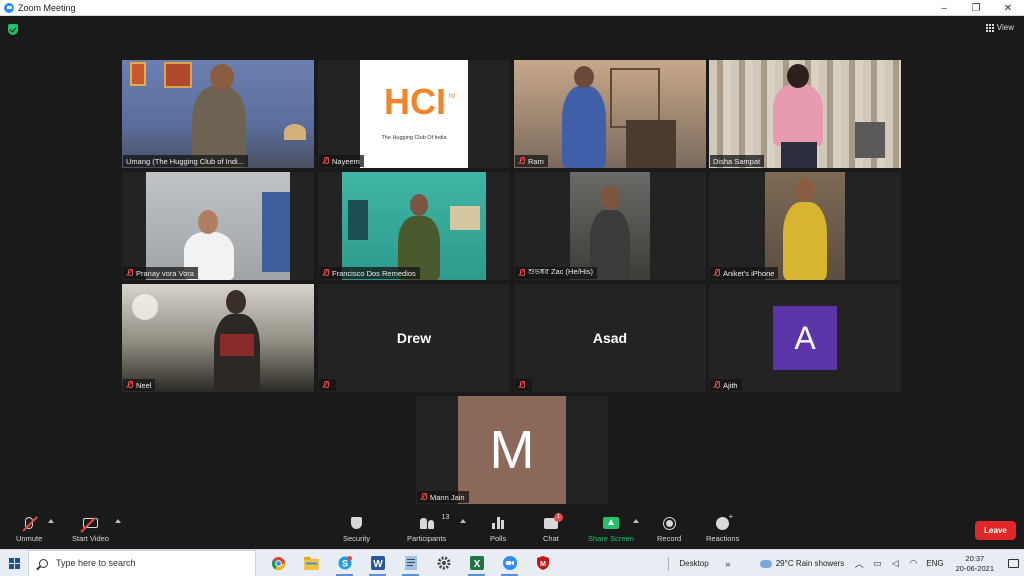 Image resolution: width=1024 pixels, height=576 pixels. What do you see at coordinates (542, 563) in the screenshot?
I see `mcafee-icon: M` at bounding box center [542, 563].